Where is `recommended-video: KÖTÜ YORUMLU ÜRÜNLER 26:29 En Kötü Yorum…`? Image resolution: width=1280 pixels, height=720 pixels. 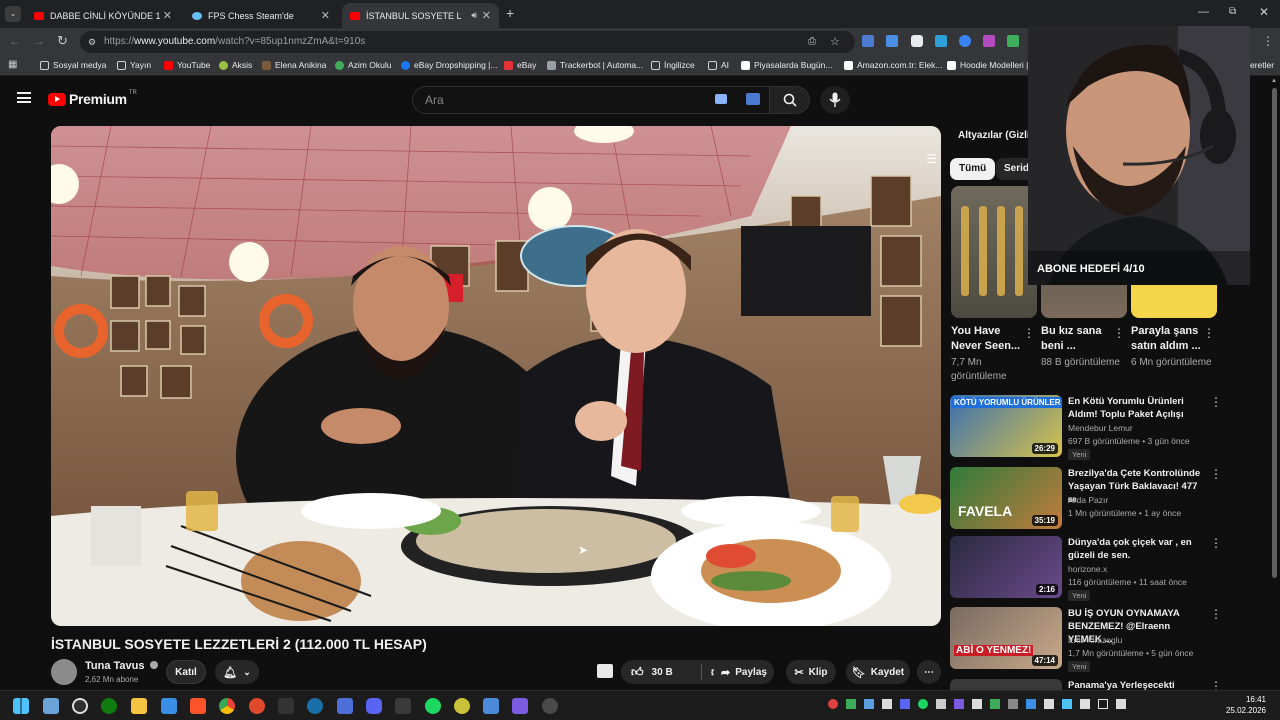 recommended-video: KÖTÜ YORUMLU ÜRÜNLER 26:29 En Kötü Yorum… is located at coordinates (1086, 428).